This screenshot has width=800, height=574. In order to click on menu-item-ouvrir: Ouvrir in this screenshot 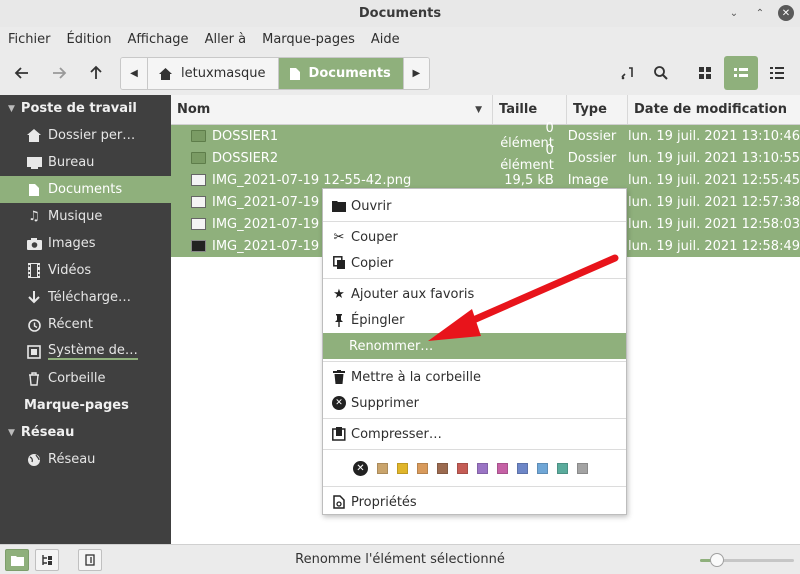, I will do `click(474, 206)`.